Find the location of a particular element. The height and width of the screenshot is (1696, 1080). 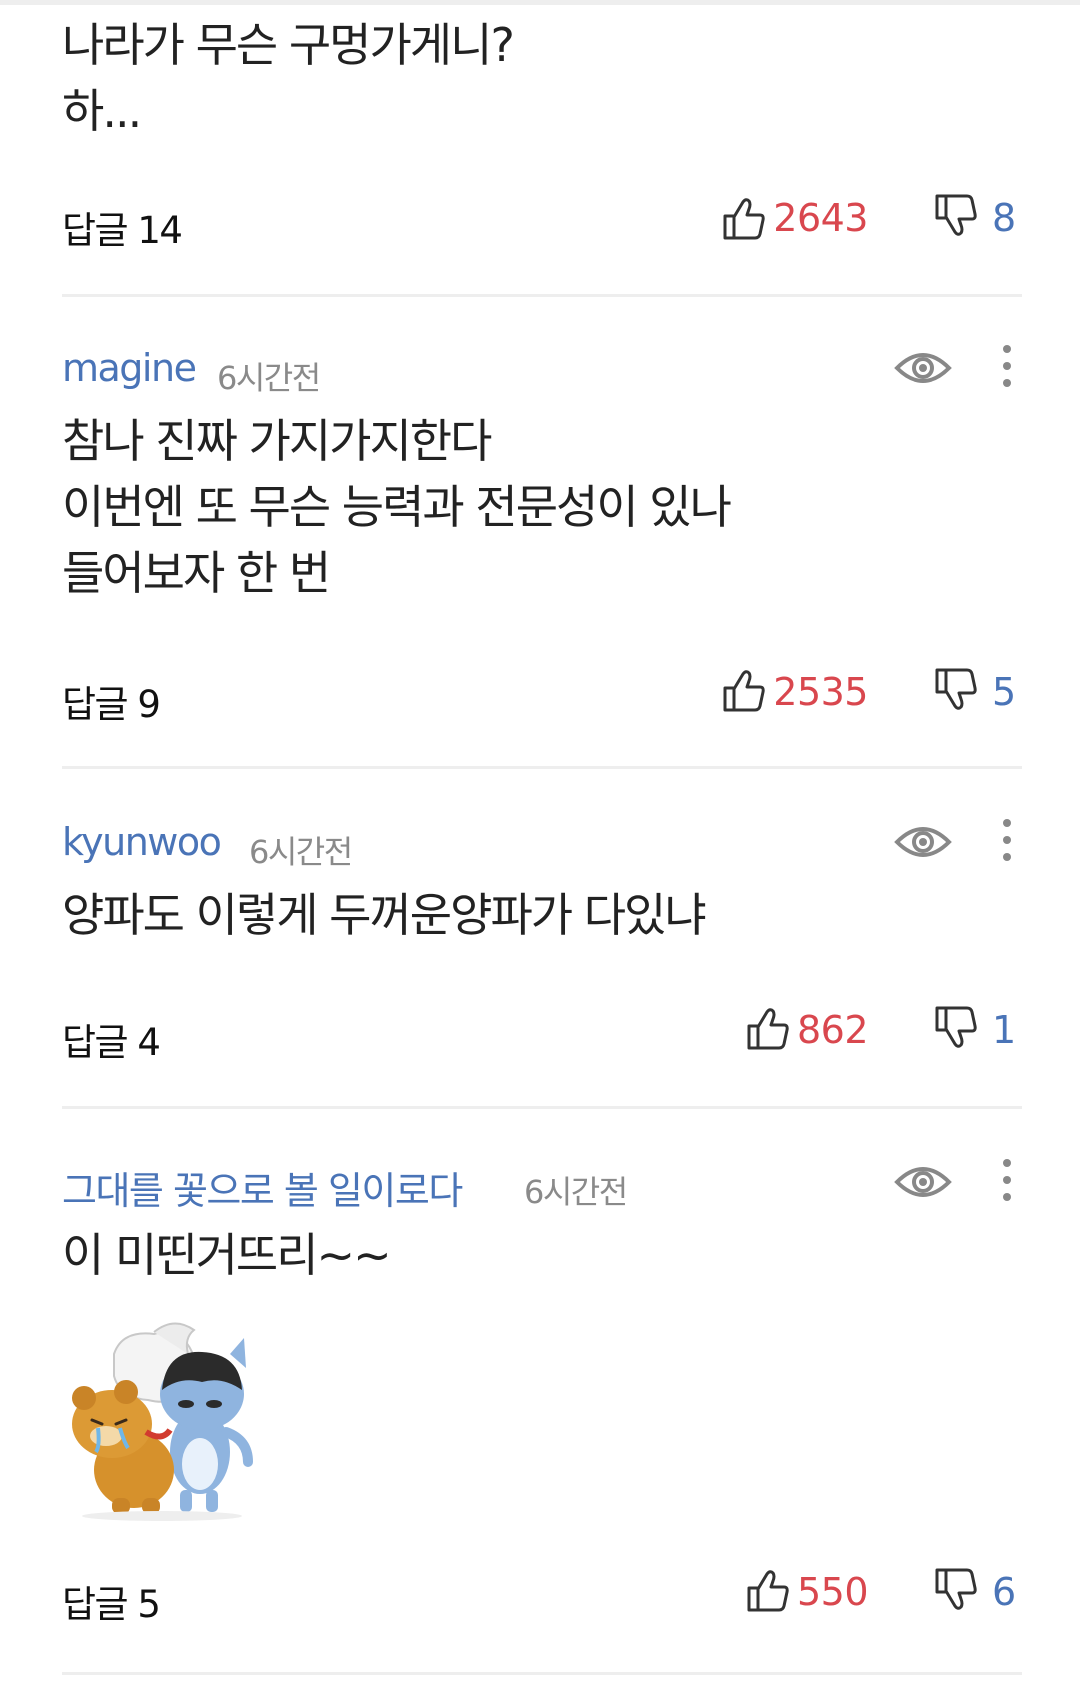

comment-author: magine is located at coordinates (129, 368).